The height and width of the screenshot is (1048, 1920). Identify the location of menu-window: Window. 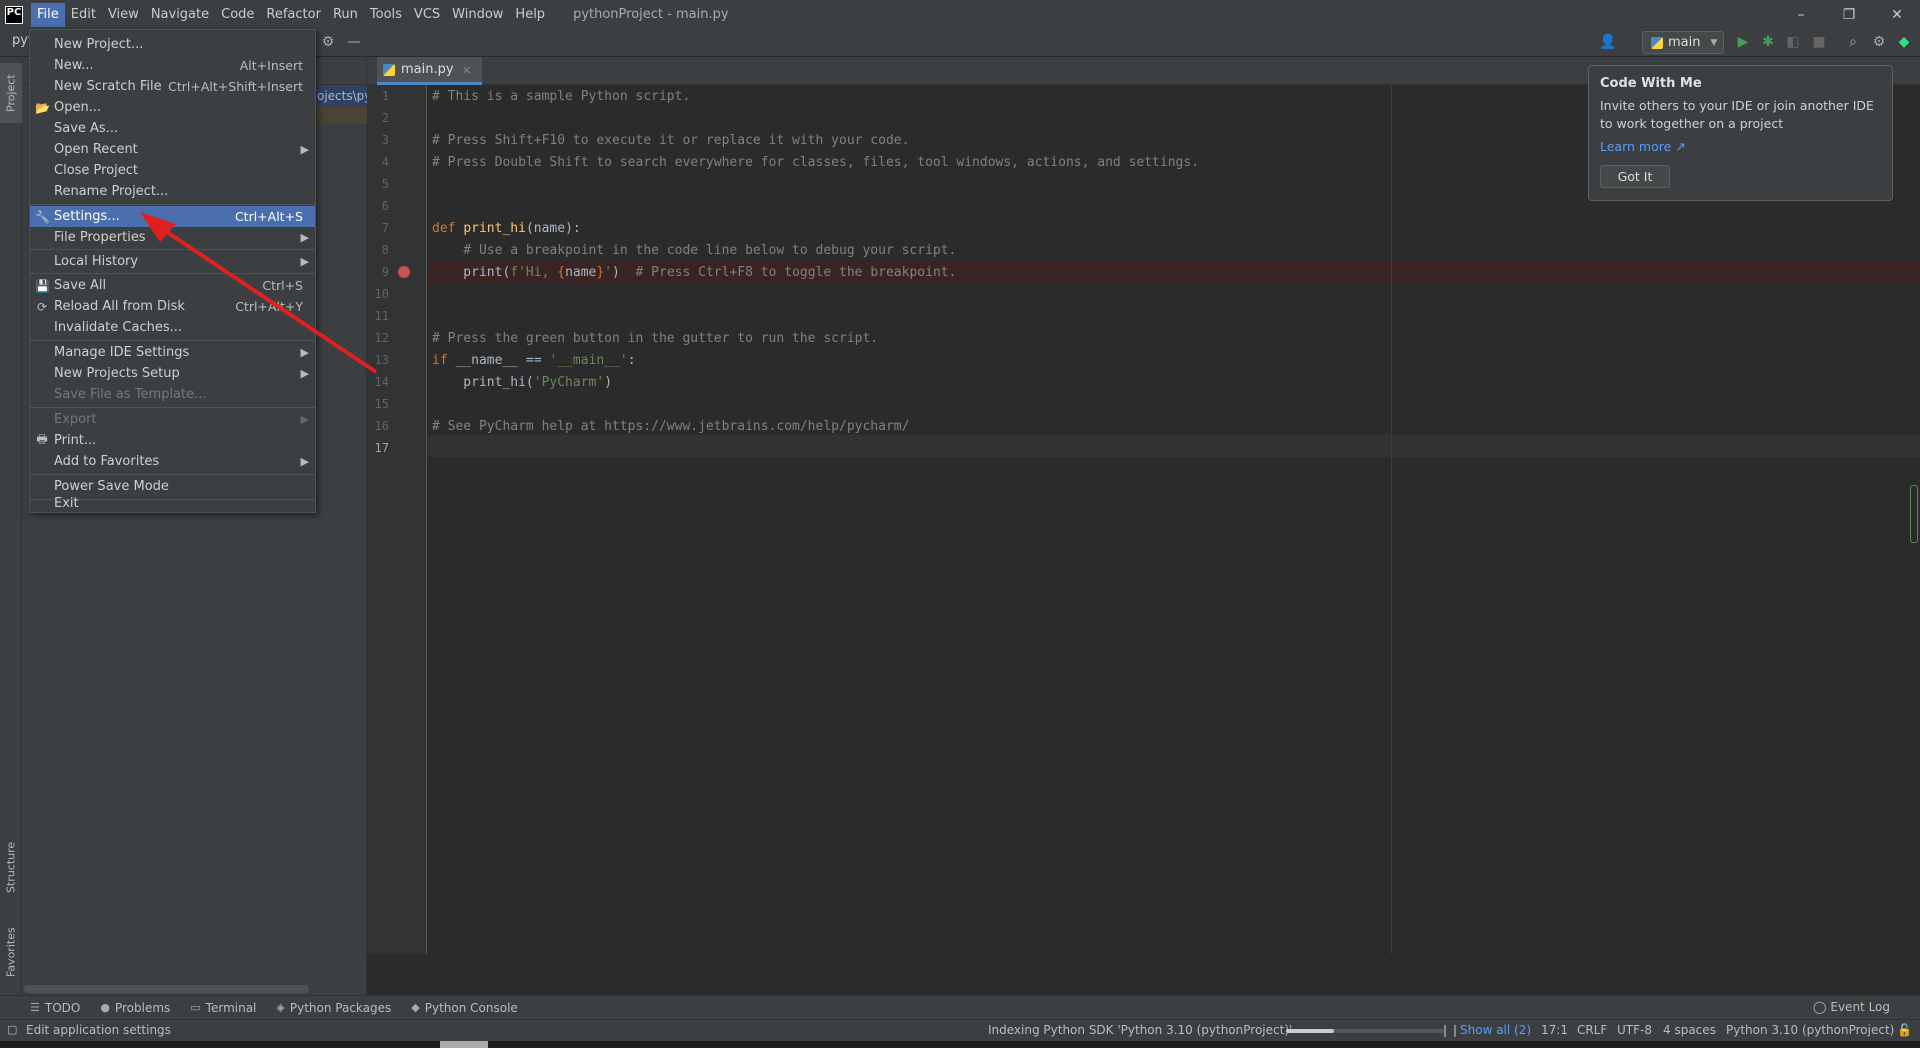
(477, 15).